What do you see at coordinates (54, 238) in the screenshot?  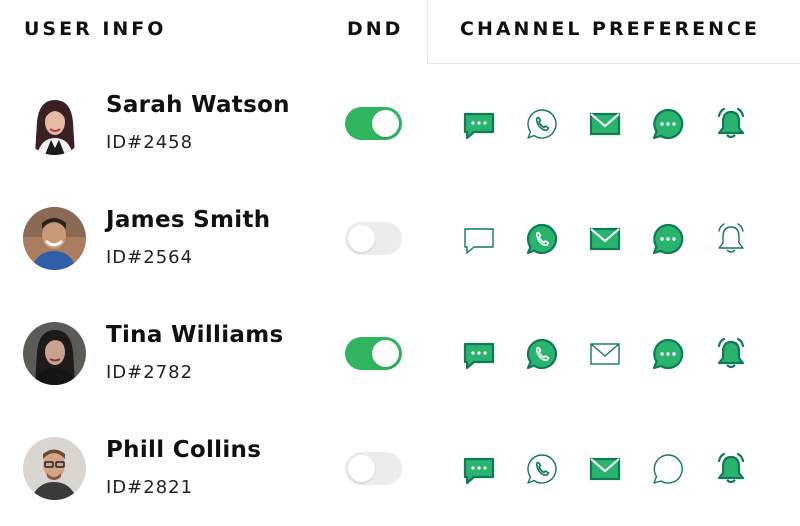 I see `avatar-james-smith` at bounding box center [54, 238].